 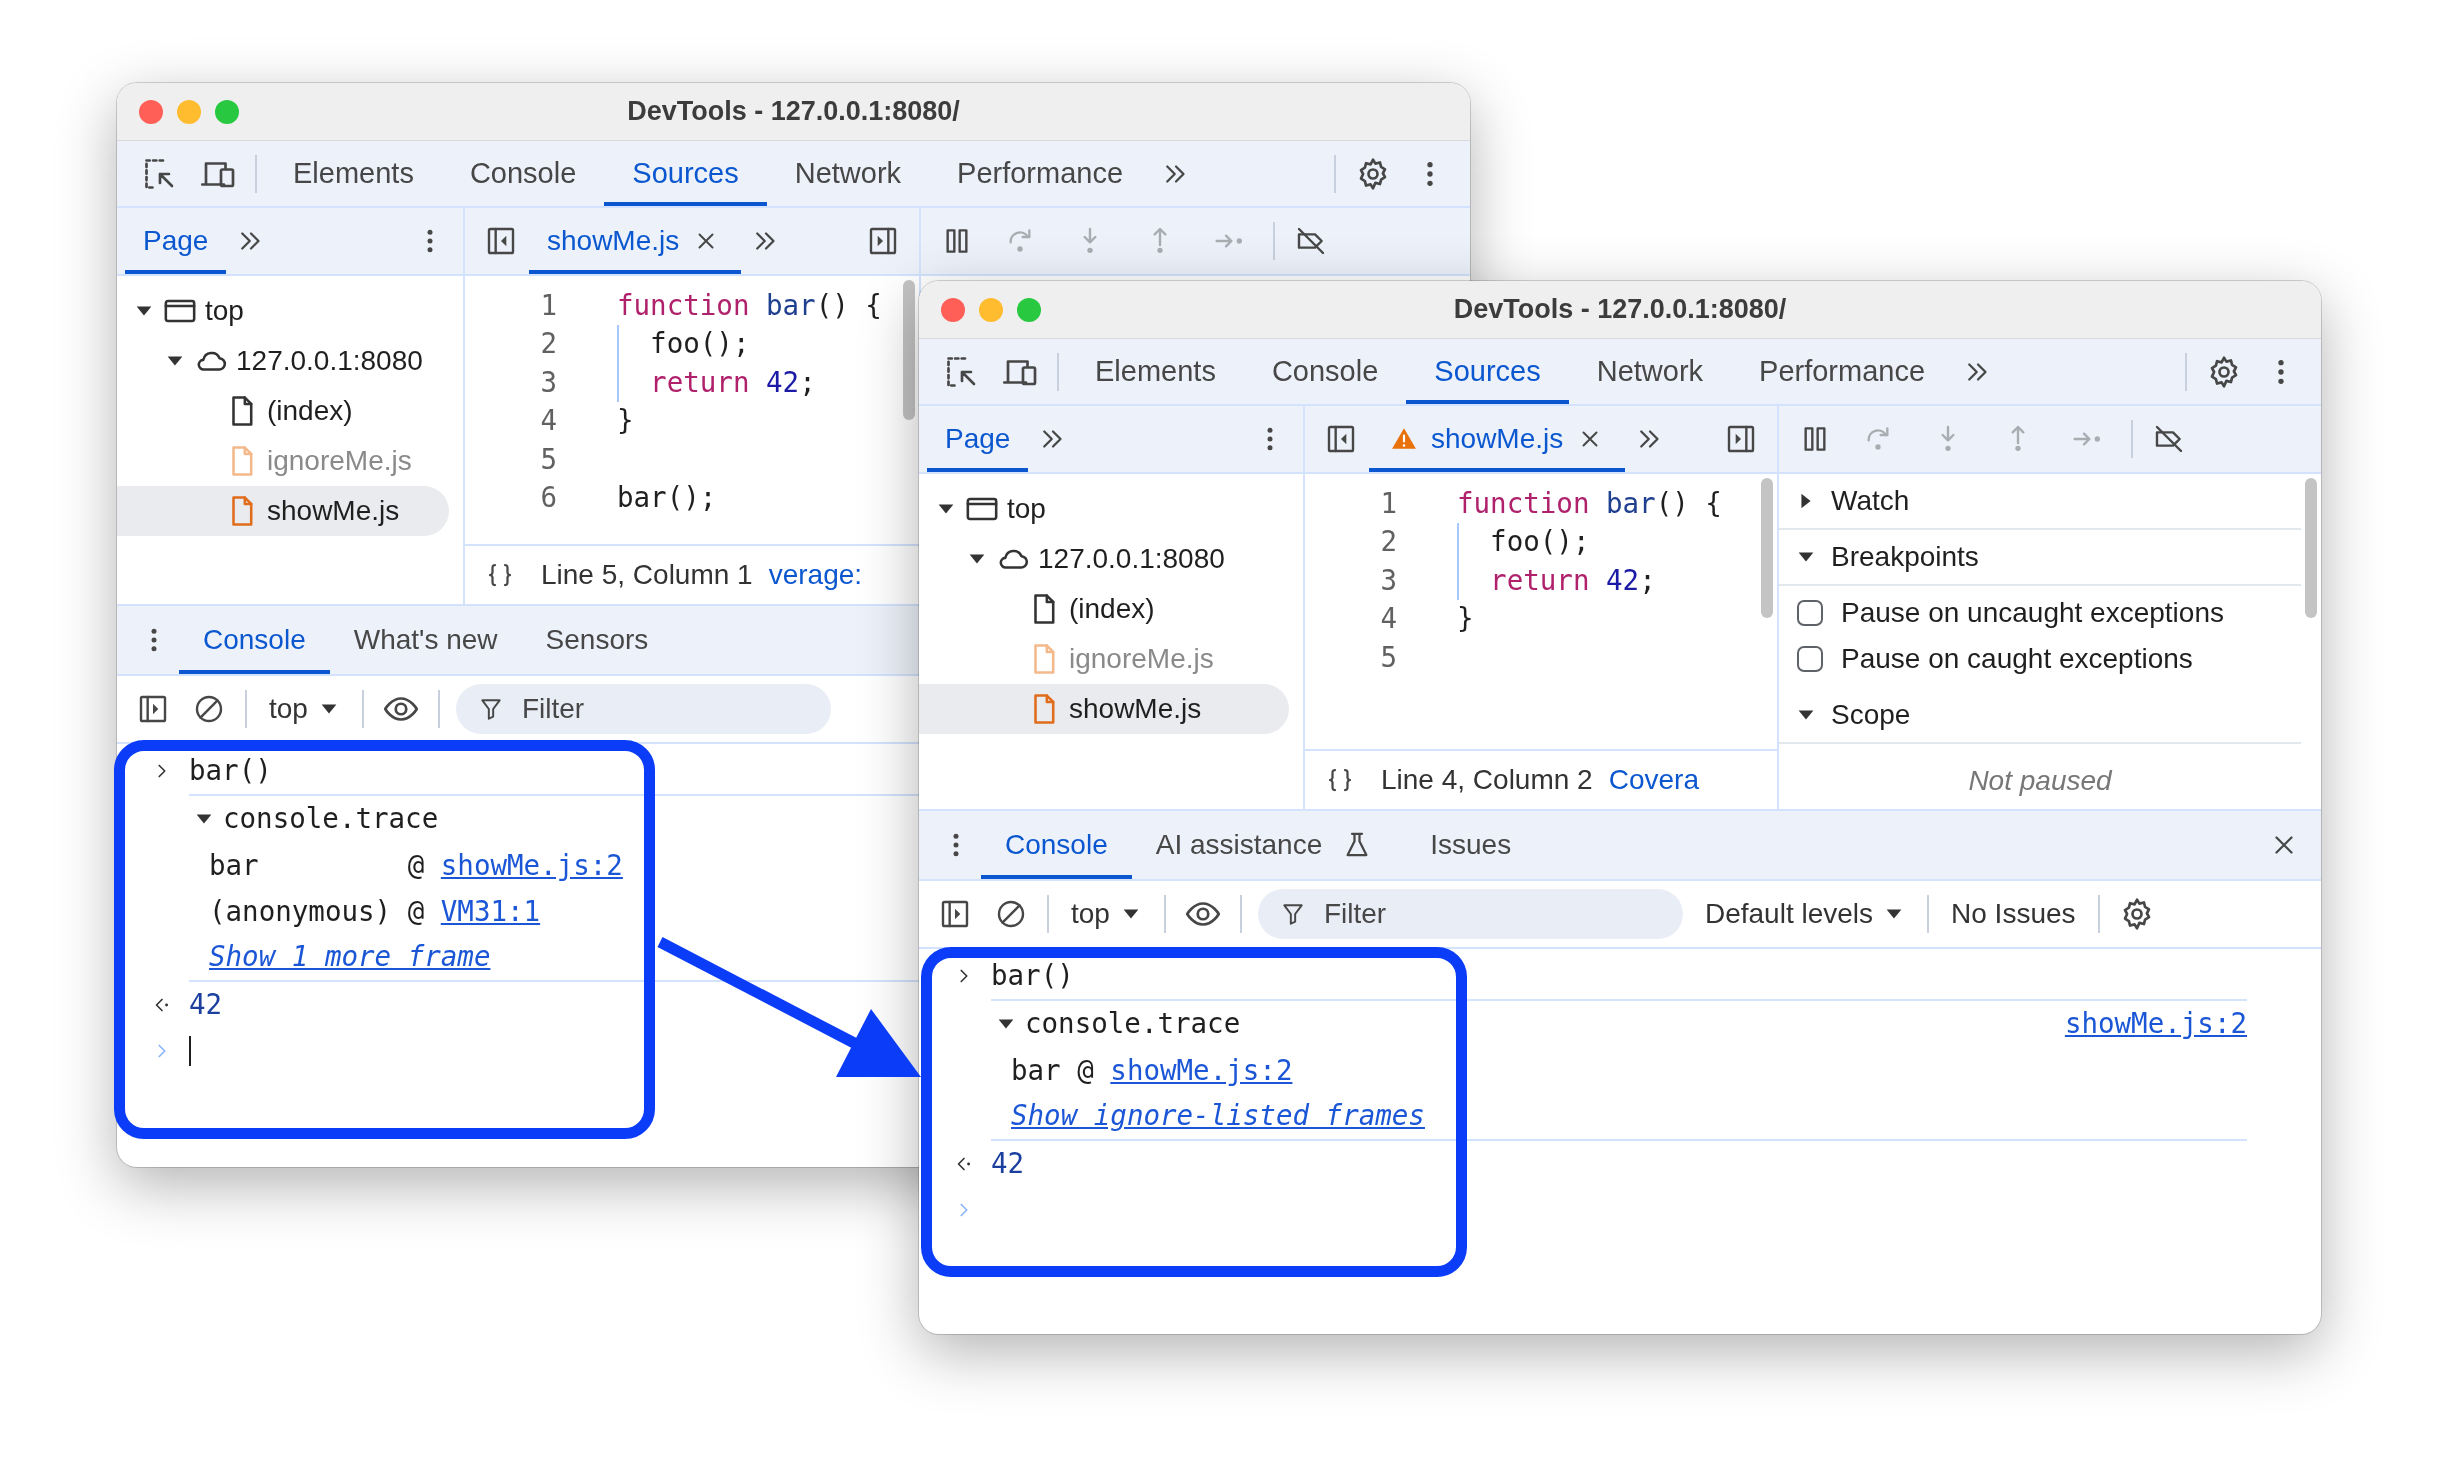 What do you see at coordinates (2032, 613) in the screenshot?
I see `checkbox-label: Pause on uncaught exceptions` at bounding box center [2032, 613].